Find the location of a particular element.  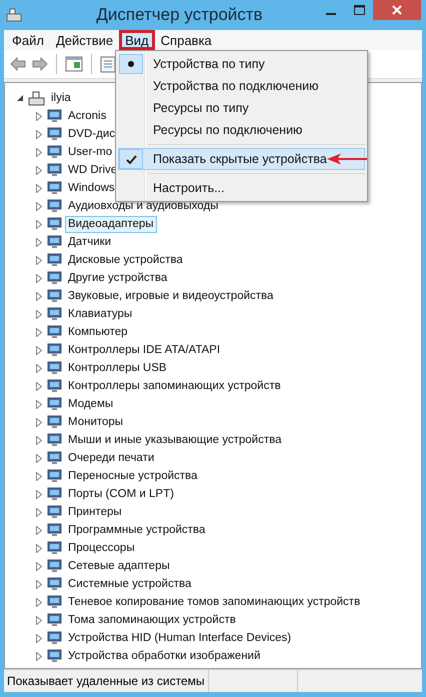

tree-item: Системные устройства is located at coordinates (129, 584).